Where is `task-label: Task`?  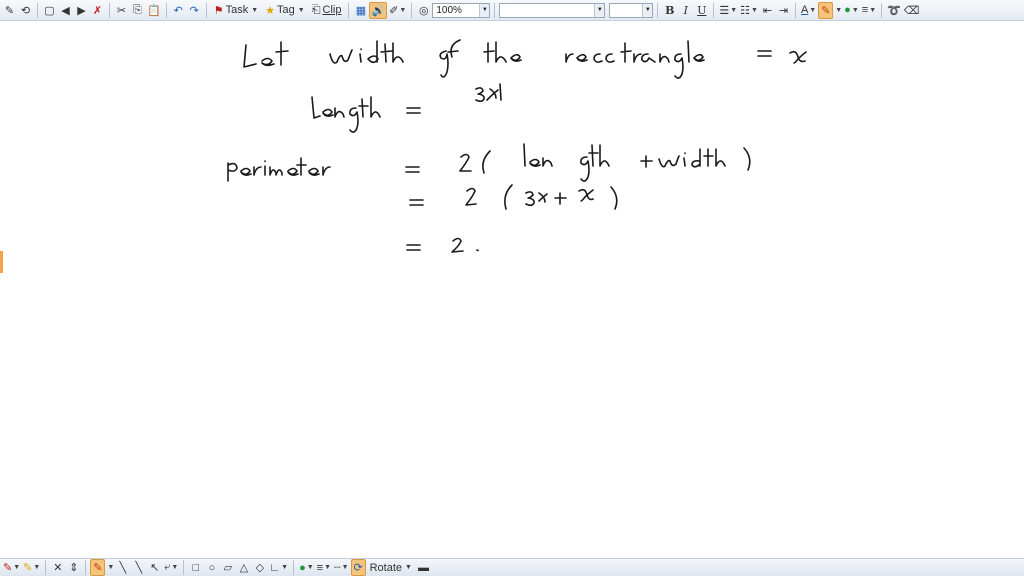
task-label: Task is located at coordinates (237, 10).